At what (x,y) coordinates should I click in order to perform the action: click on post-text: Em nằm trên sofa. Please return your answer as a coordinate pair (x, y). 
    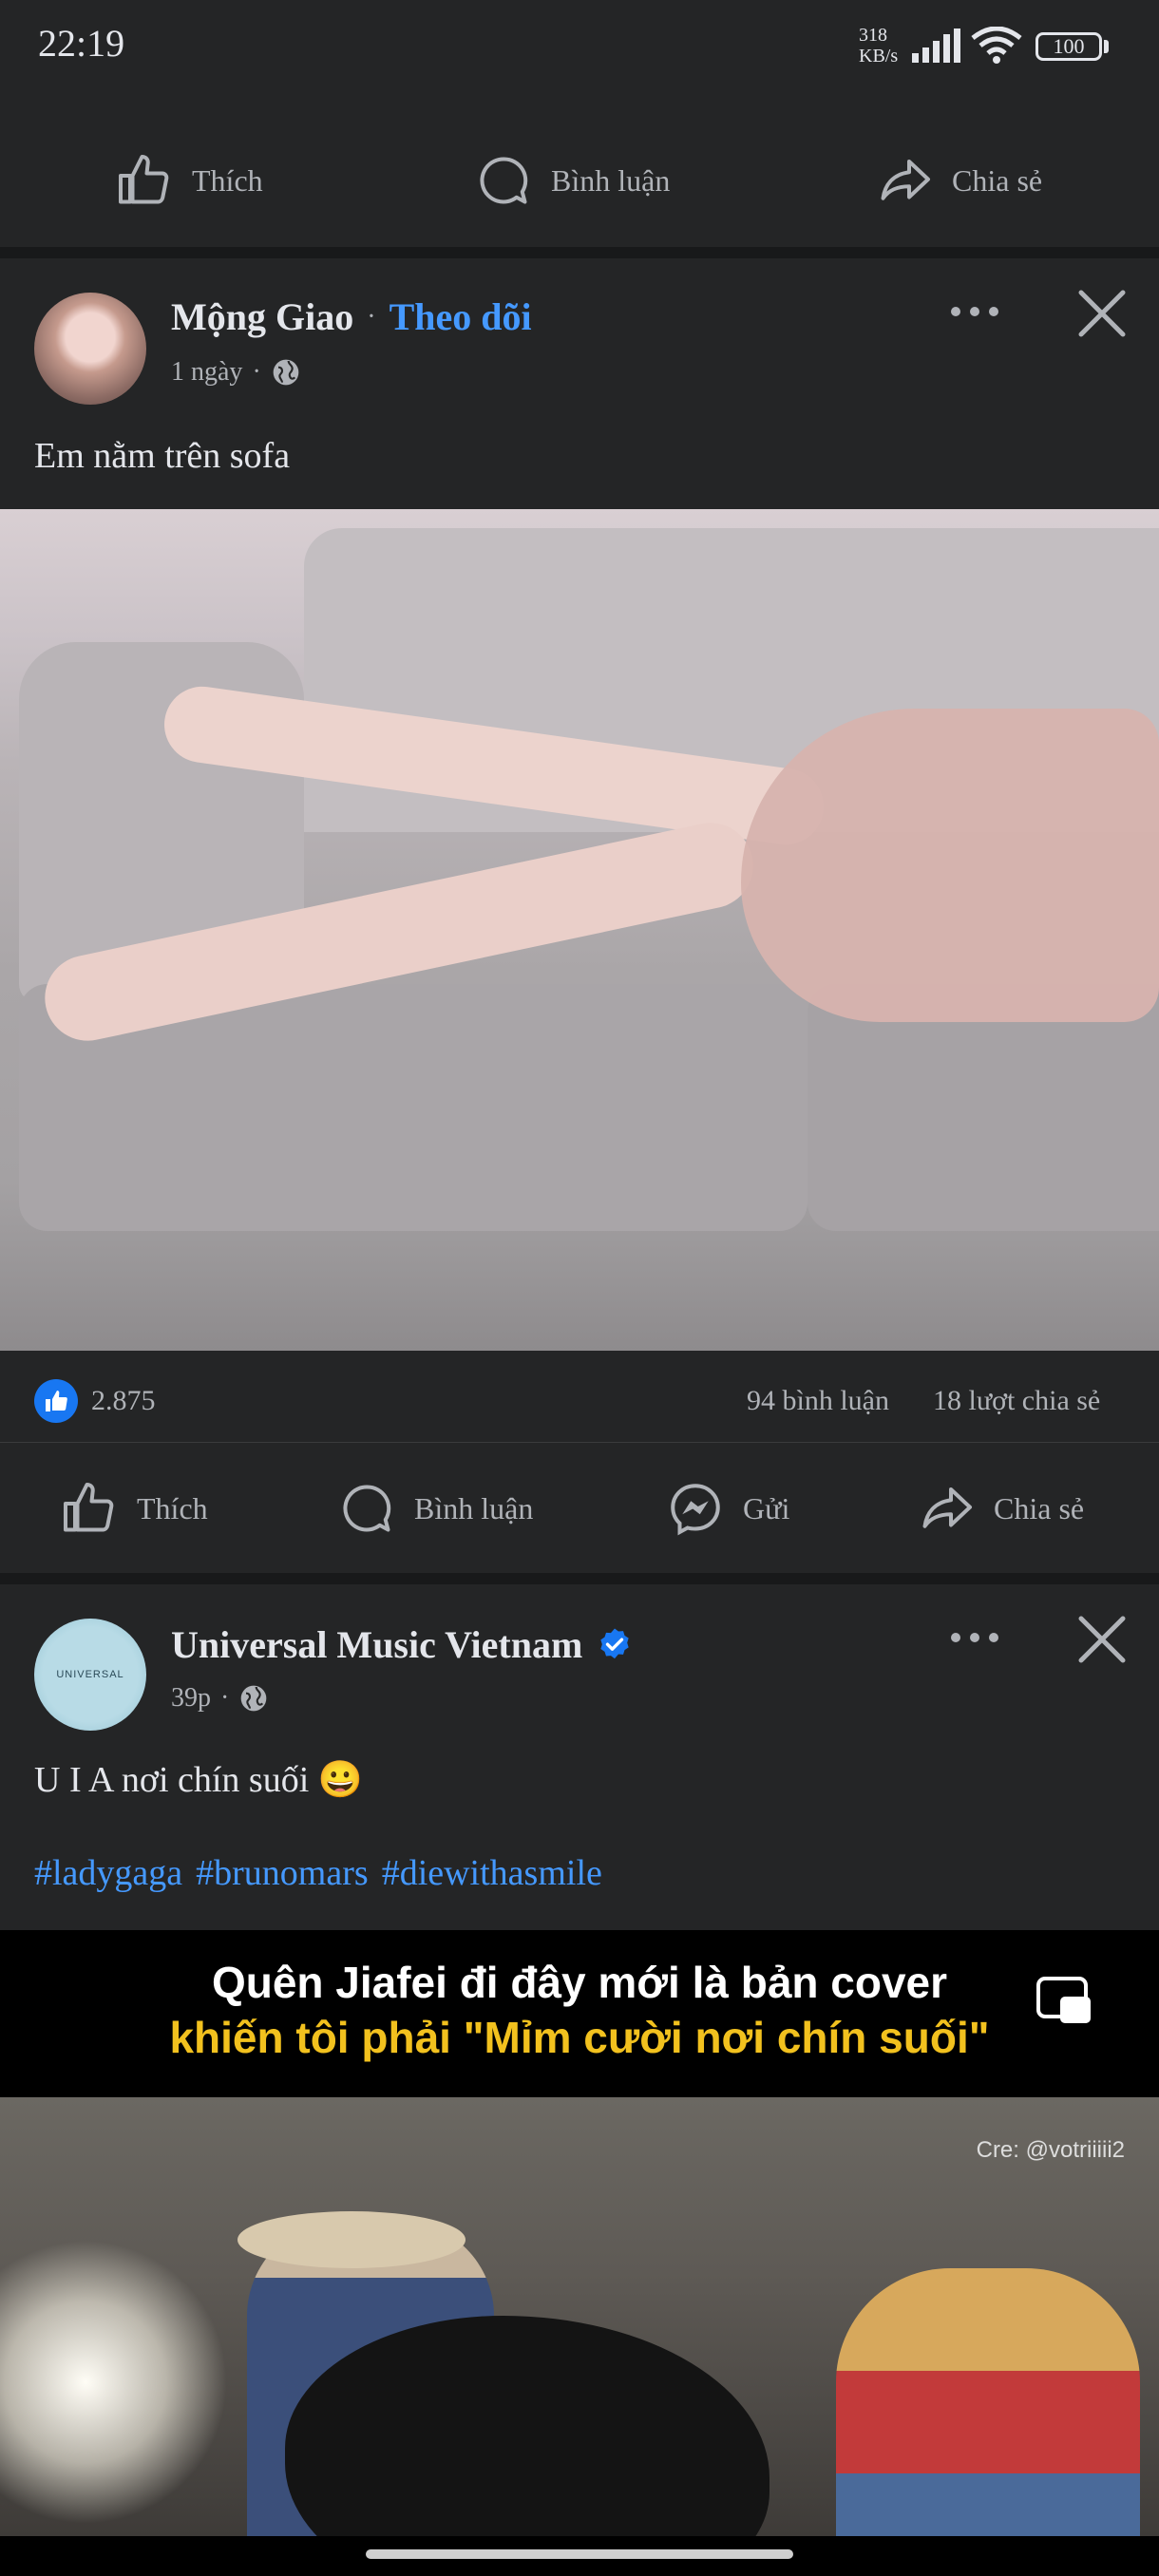
    Looking at the image, I should click on (162, 456).